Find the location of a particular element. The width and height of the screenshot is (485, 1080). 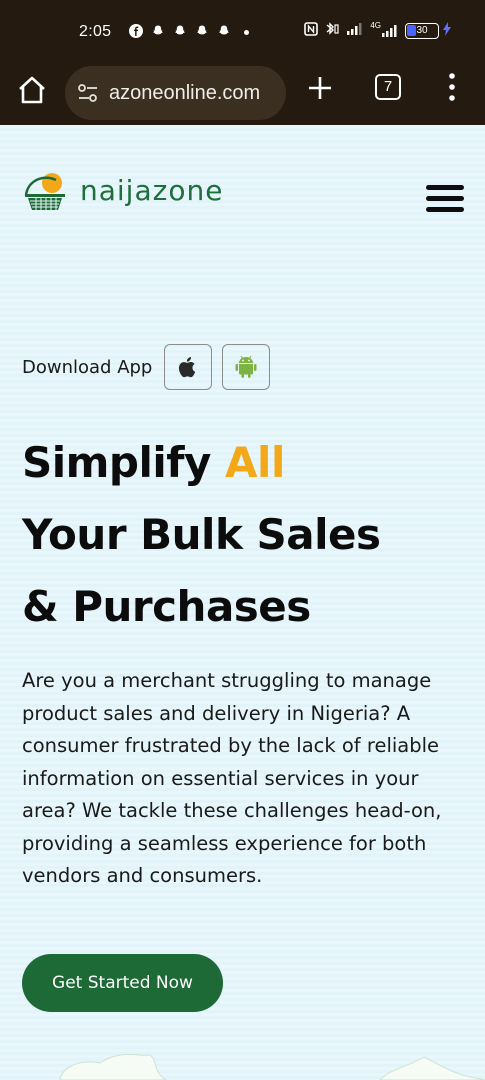

headline-word: Simplify is located at coordinates (116, 462).